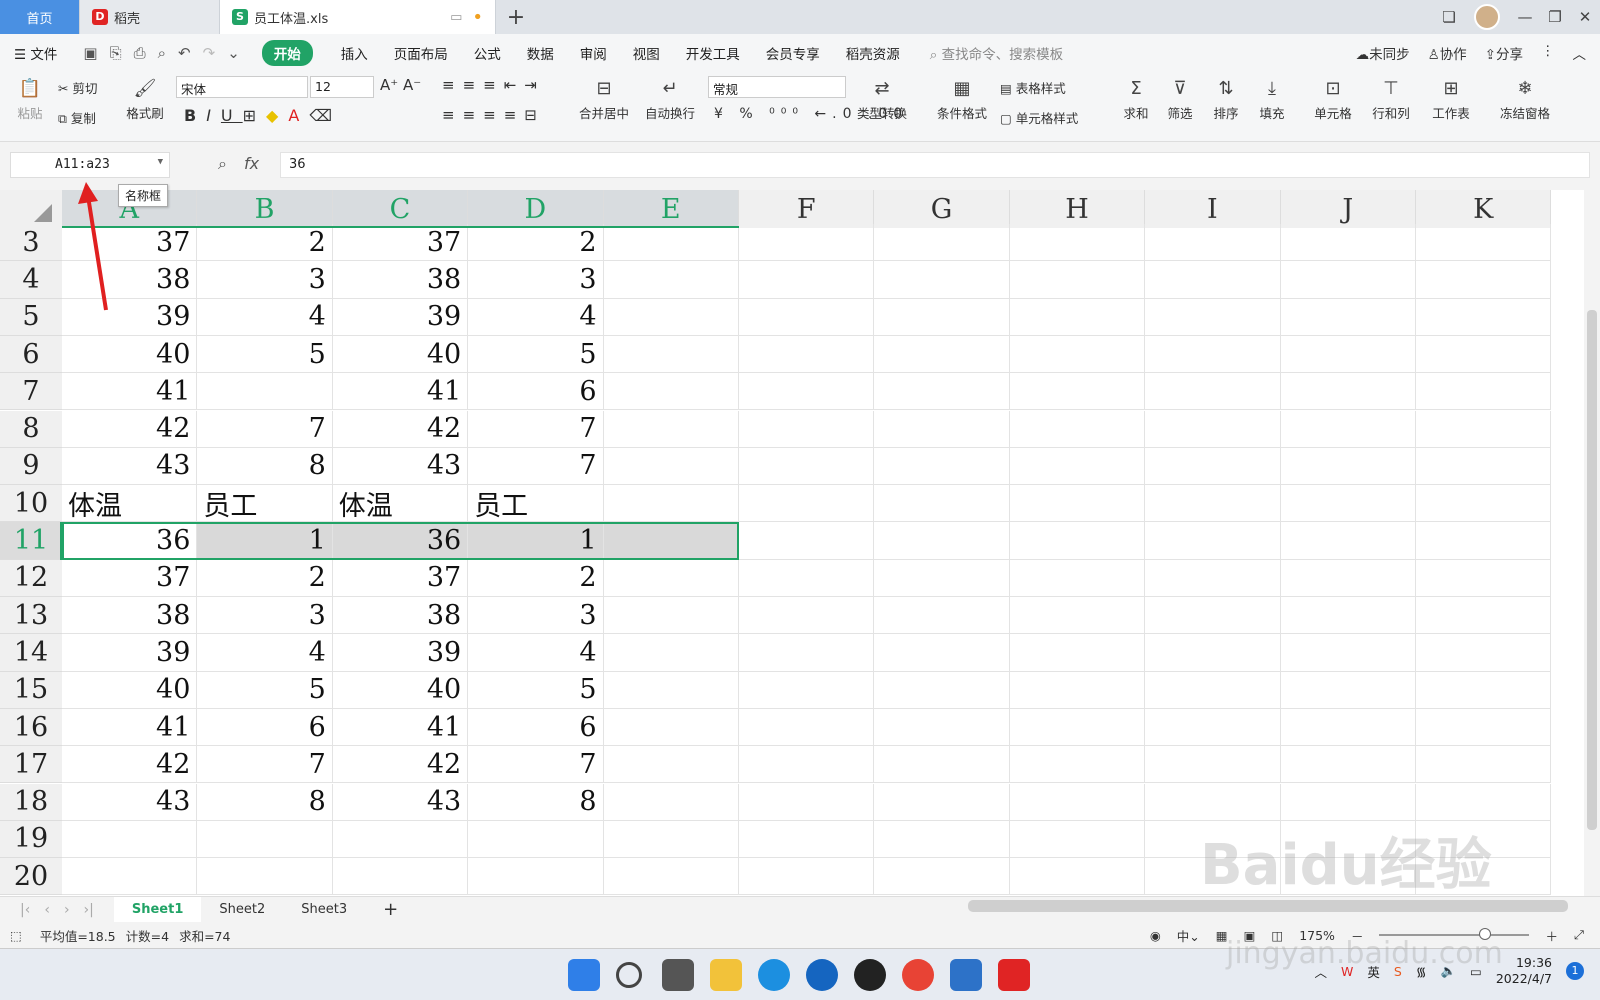  I want to click on cell-b13: 3, so click(265, 616).